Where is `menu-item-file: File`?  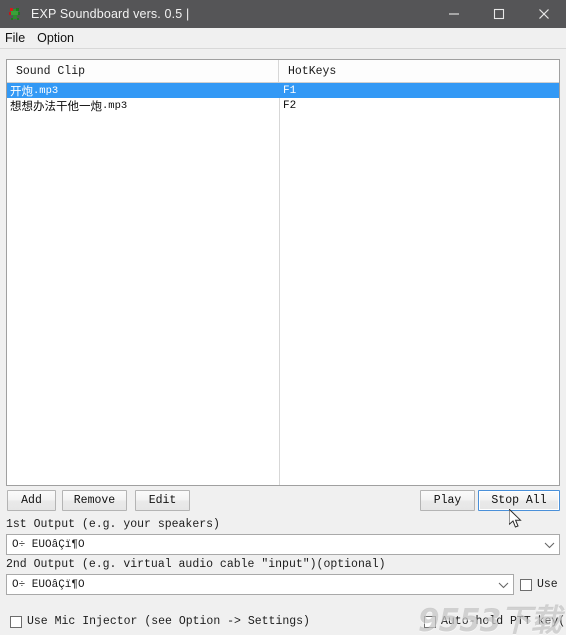 menu-item-file: File is located at coordinates (15, 38).